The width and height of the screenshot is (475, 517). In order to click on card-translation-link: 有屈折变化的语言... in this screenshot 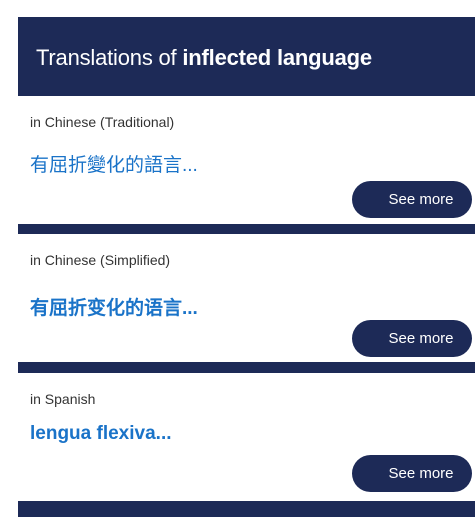, I will do `click(114, 306)`.